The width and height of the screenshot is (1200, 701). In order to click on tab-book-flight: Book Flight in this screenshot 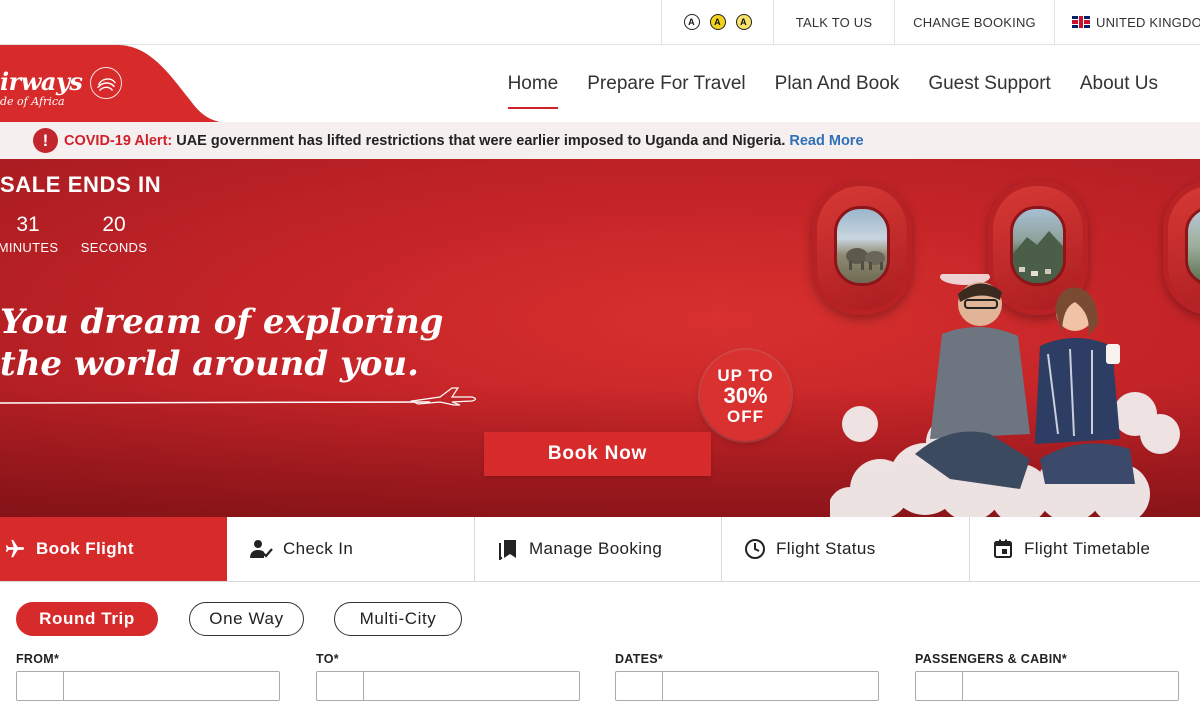, I will do `click(113, 549)`.